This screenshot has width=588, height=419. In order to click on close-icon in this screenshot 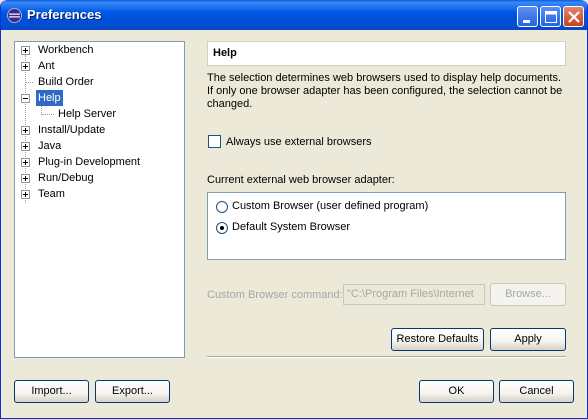, I will do `click(574, 17)`.